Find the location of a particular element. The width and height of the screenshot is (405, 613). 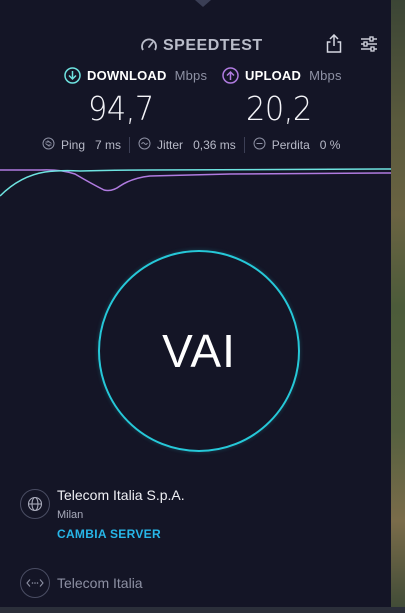

upload-unit: Mbps is located at coordinates (325, 75).